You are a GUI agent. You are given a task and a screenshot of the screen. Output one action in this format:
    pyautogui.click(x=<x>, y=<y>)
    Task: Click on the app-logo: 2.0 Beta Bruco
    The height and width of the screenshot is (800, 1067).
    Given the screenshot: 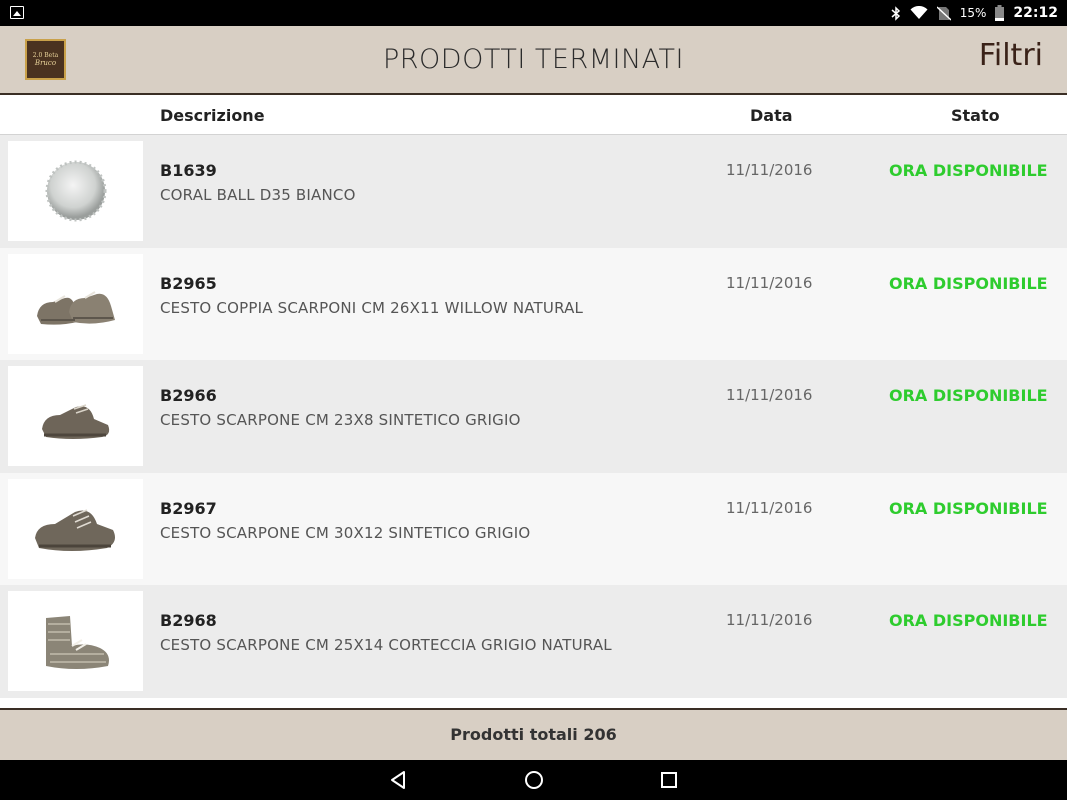 What is the action you would take?
    pyautogui.click(x=45, y=59)
    